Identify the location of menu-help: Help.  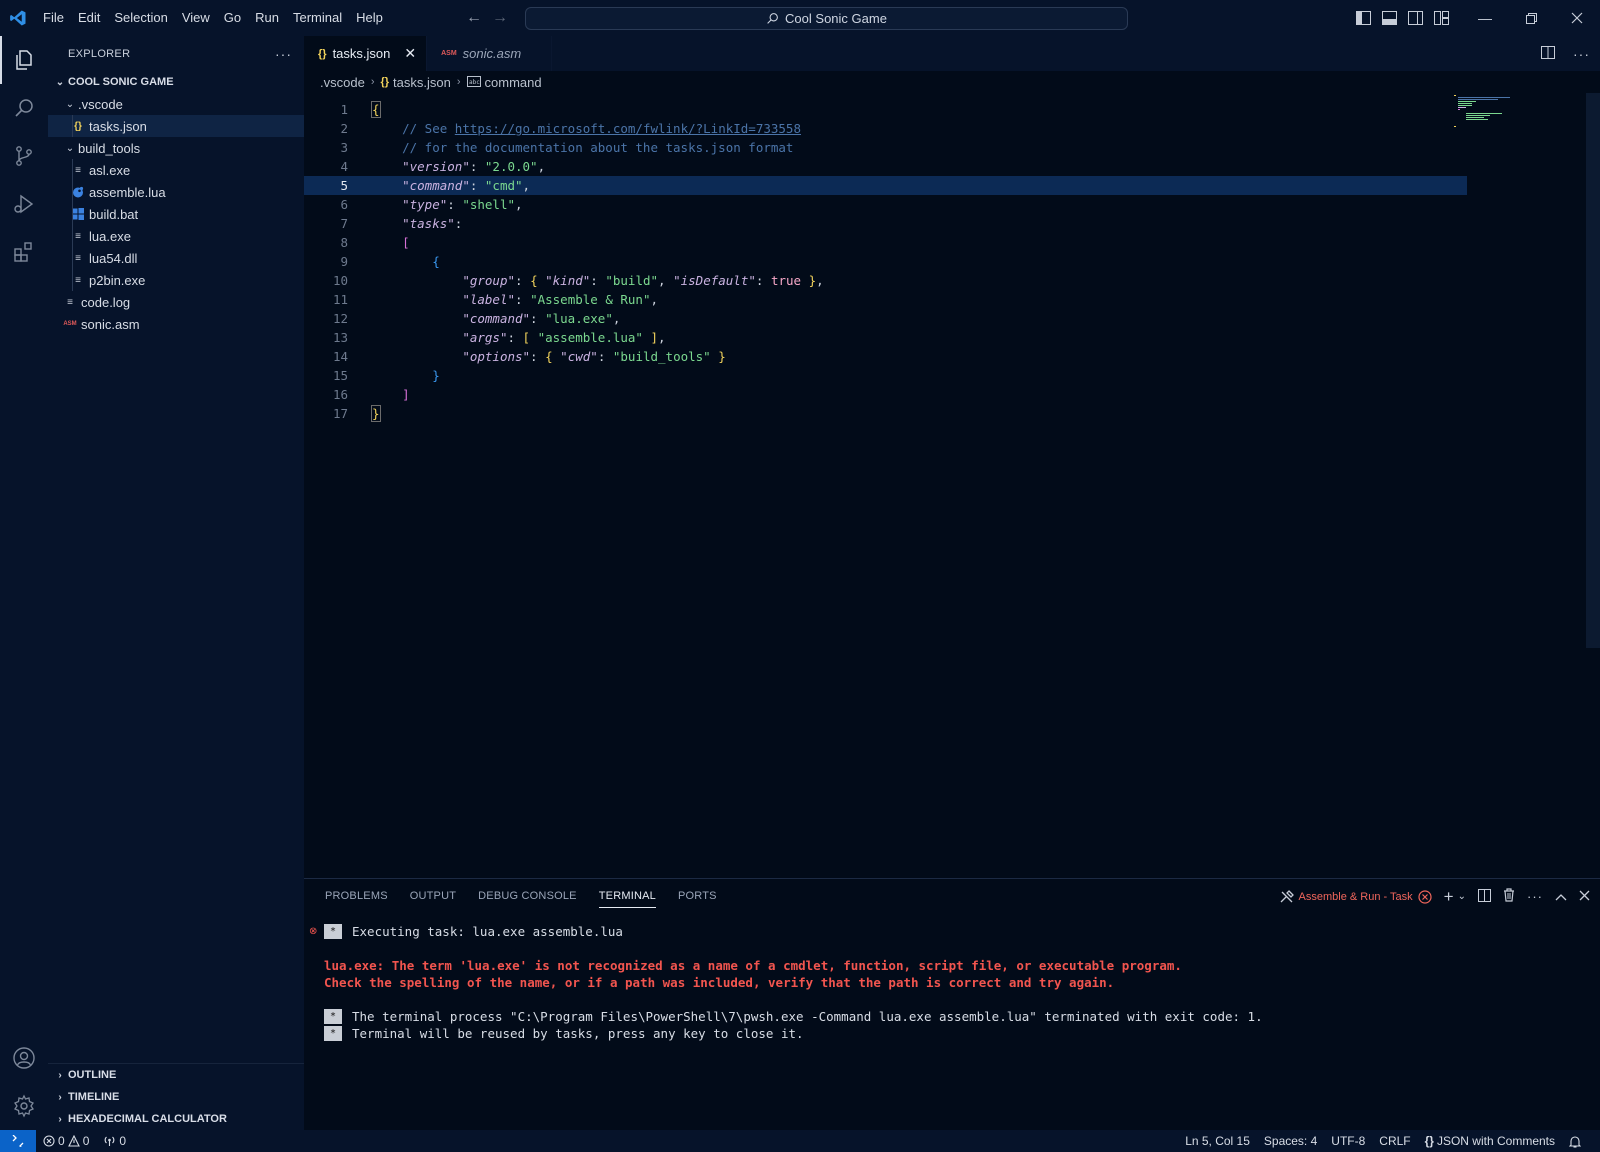
(369, 18).